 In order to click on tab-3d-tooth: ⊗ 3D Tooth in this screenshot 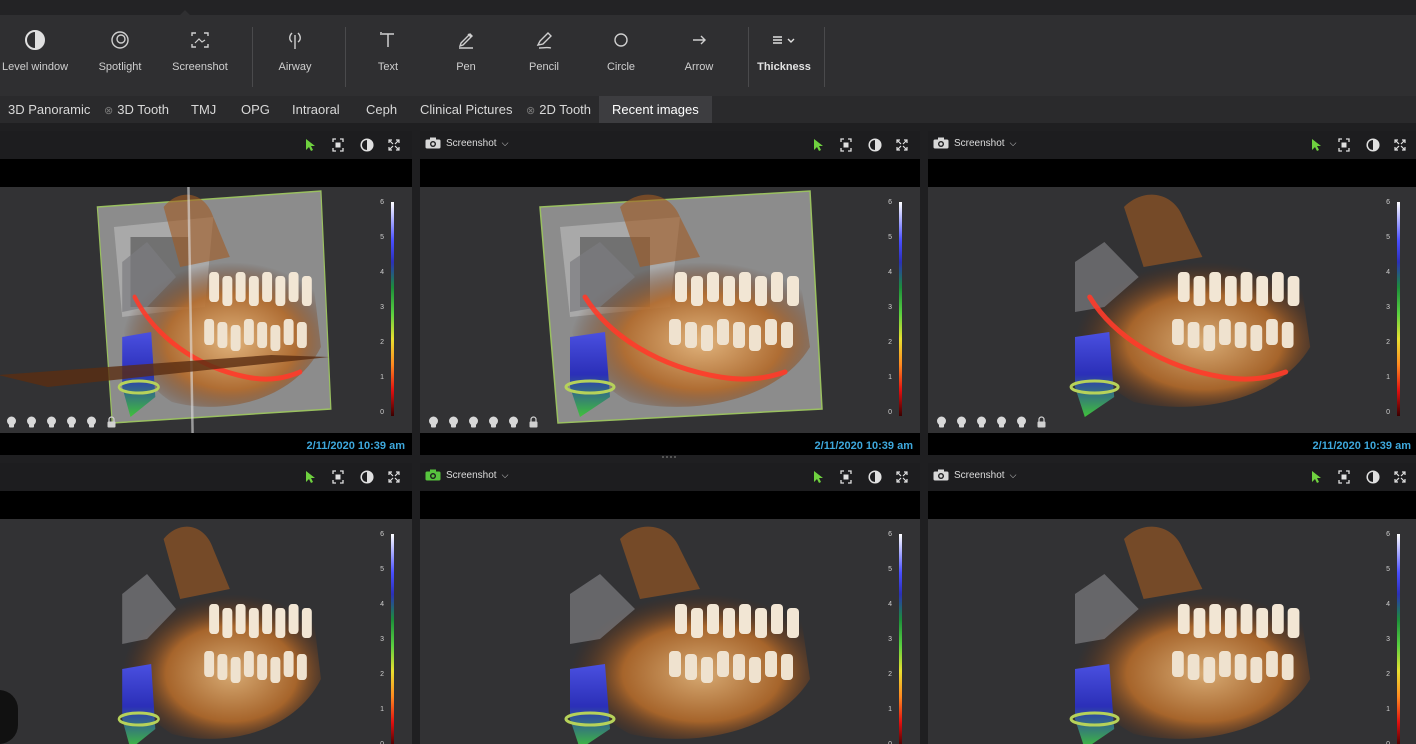, I will do `click(136, 109)`.